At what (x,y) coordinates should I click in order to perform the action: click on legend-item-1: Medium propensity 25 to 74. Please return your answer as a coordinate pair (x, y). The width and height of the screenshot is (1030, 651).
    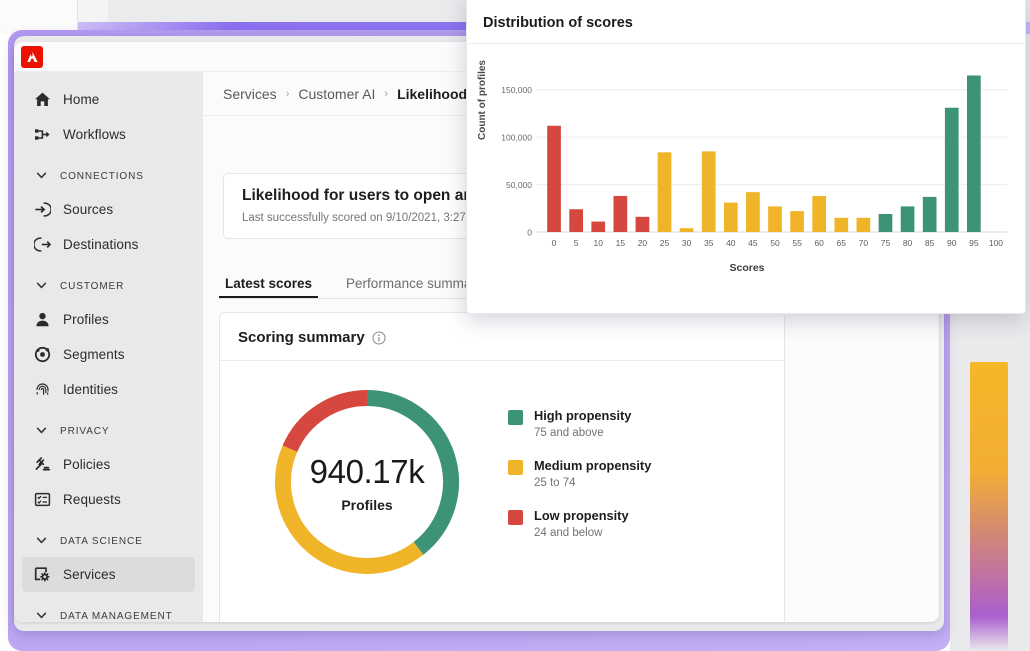
    Looking at the image, I should click on (579, 473).